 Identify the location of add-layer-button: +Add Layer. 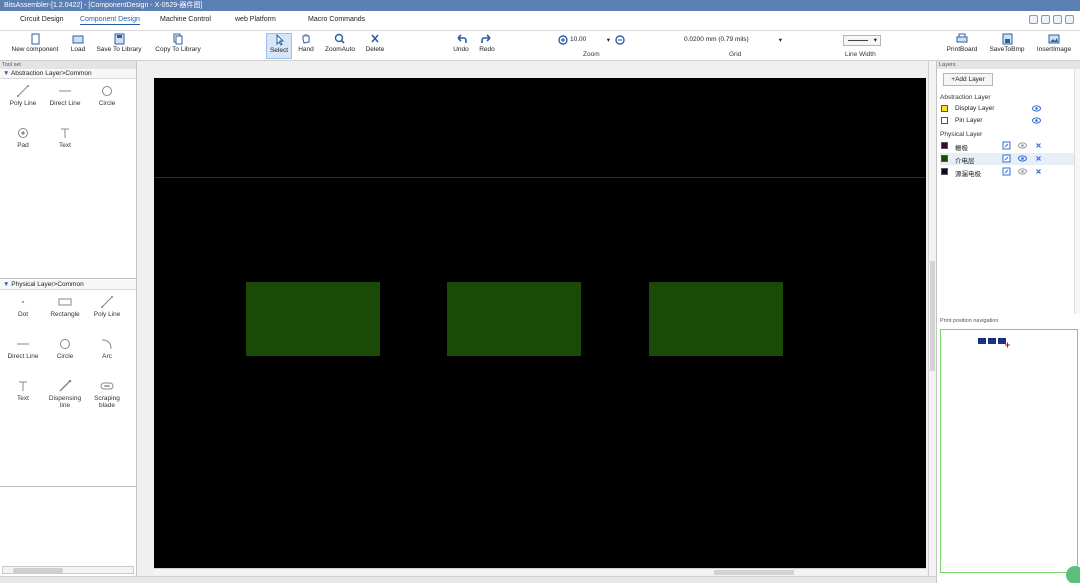
(968, 79).